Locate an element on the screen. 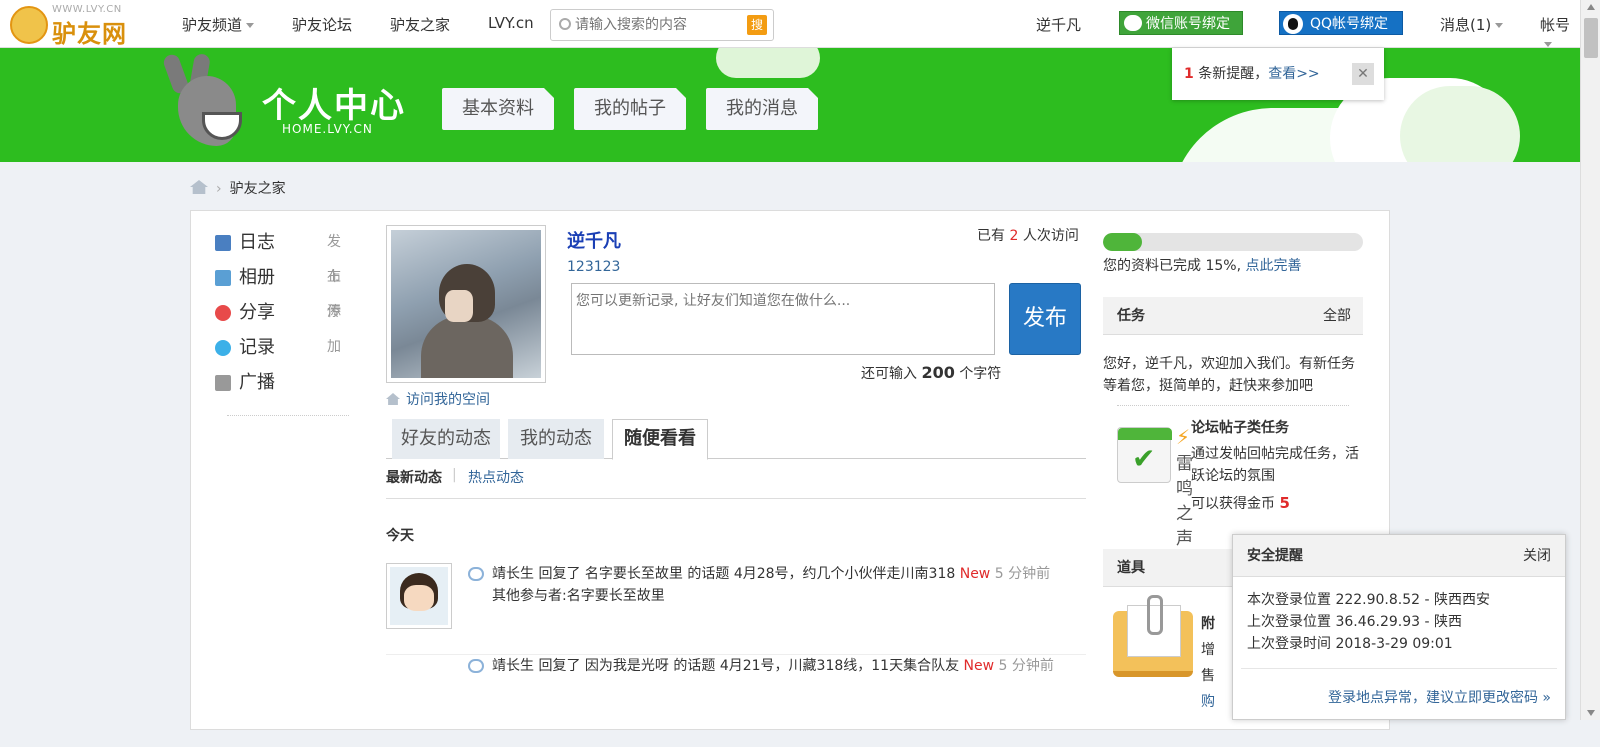 The height and width of the screenshot is (747, 1600). feed-topic-link: 4月21号，川藏318线，11天集合队友 is located at coordinates (839, 666).